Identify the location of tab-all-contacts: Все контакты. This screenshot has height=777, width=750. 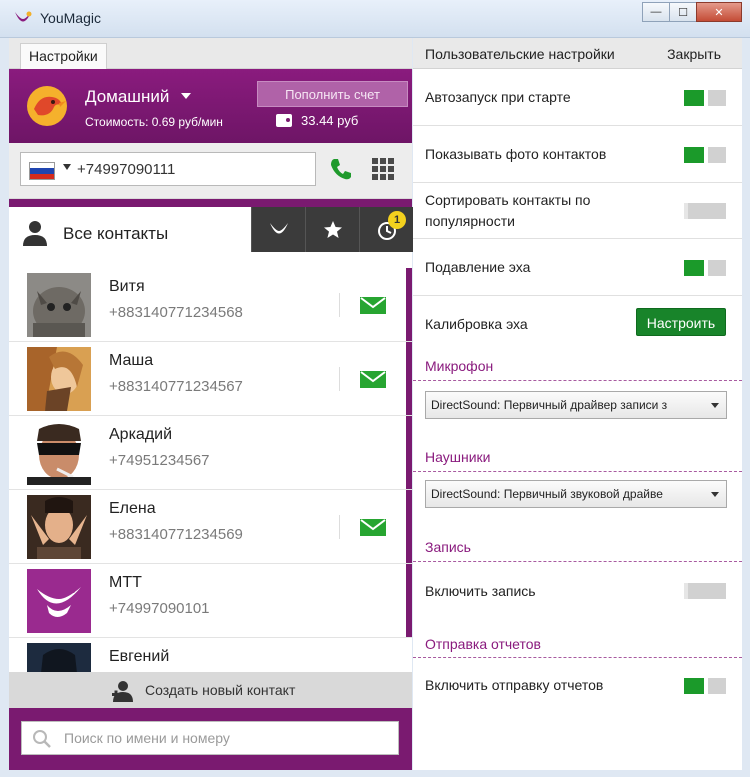
(130, 233).